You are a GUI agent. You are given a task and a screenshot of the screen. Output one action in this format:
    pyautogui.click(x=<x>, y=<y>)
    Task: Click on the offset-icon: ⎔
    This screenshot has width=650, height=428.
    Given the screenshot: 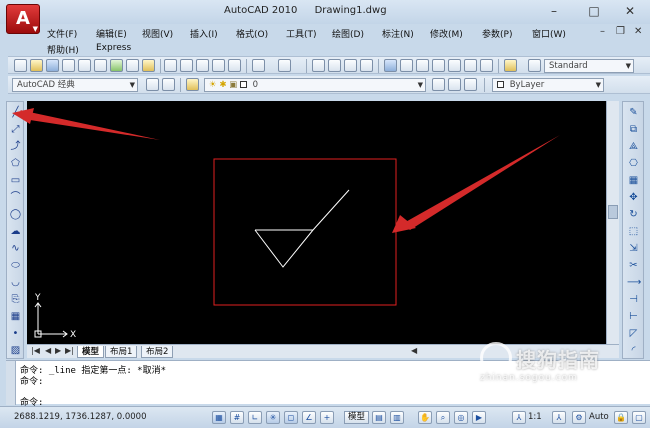 What is the action you would take?
    pyautogui.click(x=633, y=163)
    